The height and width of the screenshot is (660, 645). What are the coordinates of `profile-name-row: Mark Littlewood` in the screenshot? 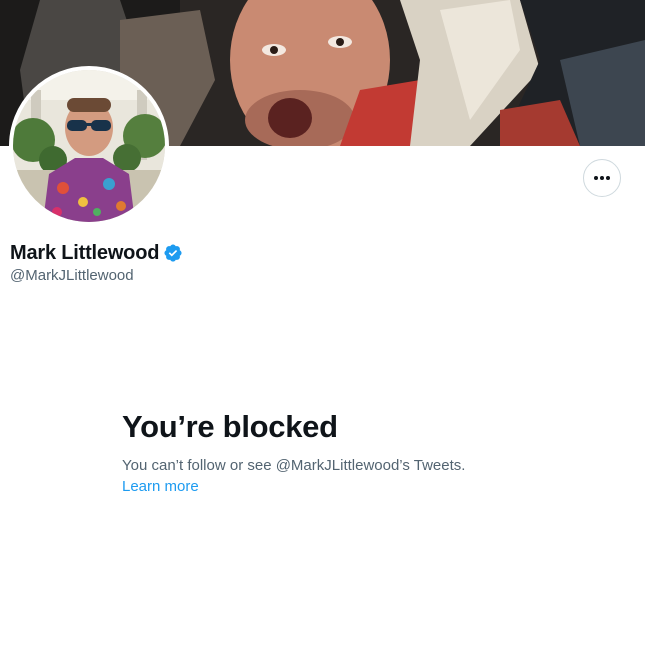 It's located at (96, 253).